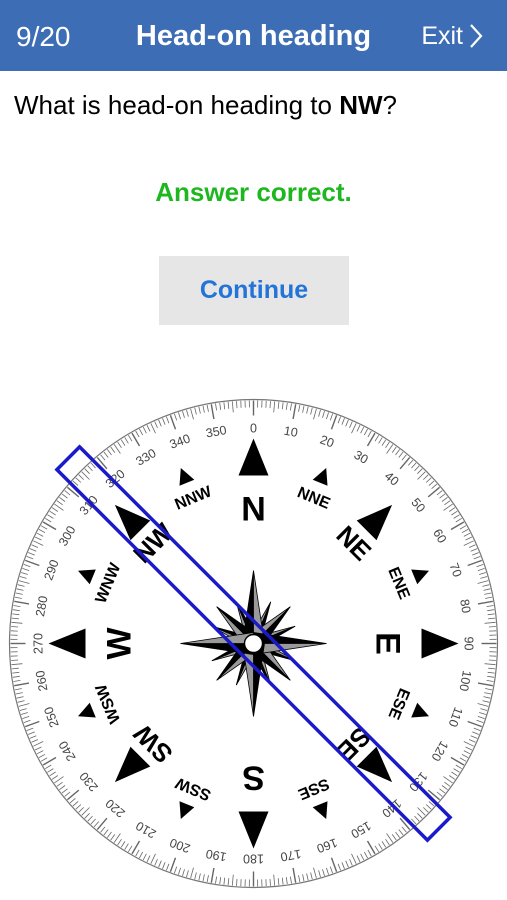 Image resolution: width=507 pixels, height=900 pixels. Describe the element at coordinates (291, 432) in the screenshot. I see `degree-label: 10` at that location.